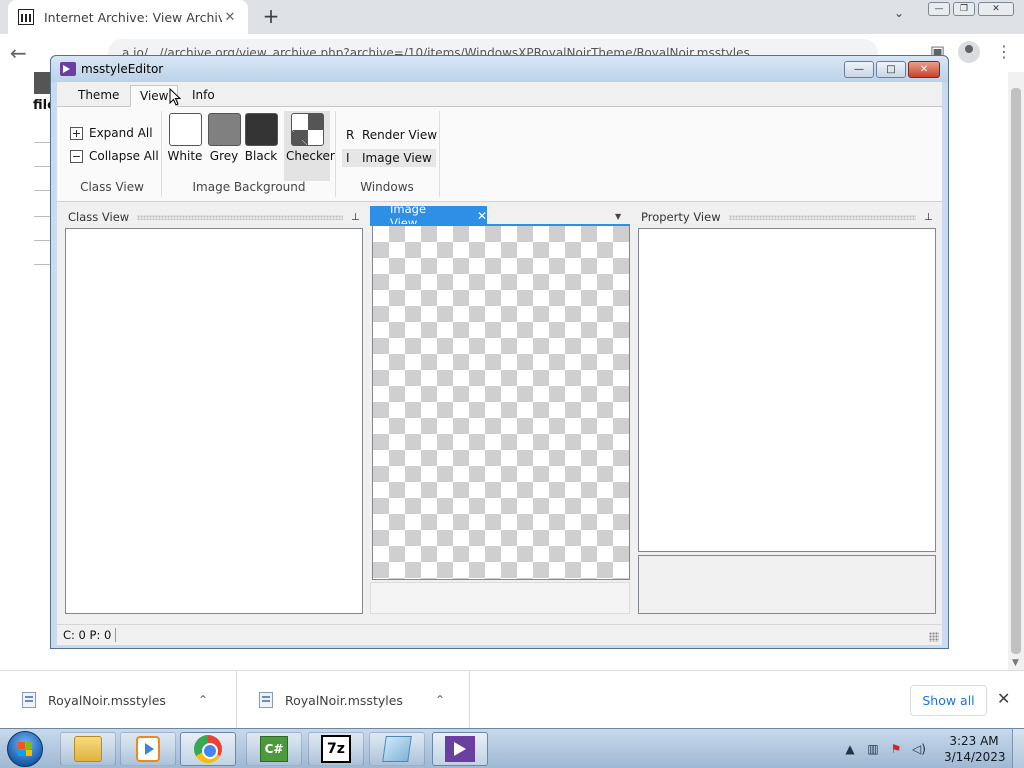 This screenshot has height=768, width=1024. I want to click on profile-avatar-icon, so click(969, 52).